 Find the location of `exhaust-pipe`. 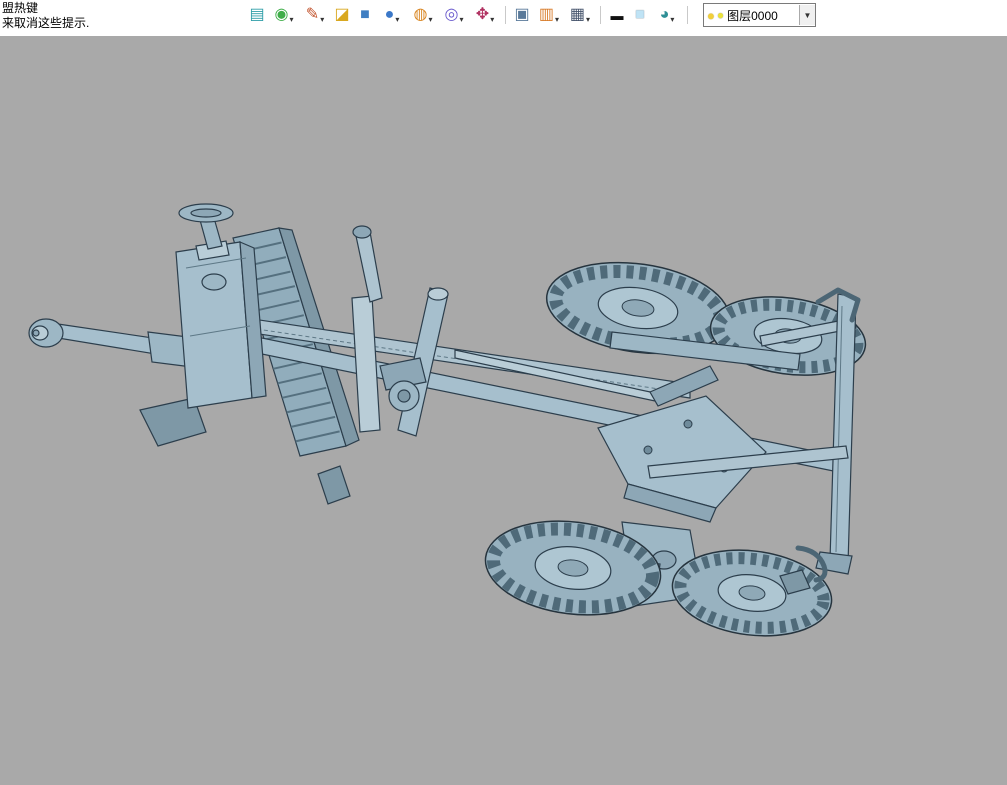

exhaust-pipe is located at coordinates (367, 264).